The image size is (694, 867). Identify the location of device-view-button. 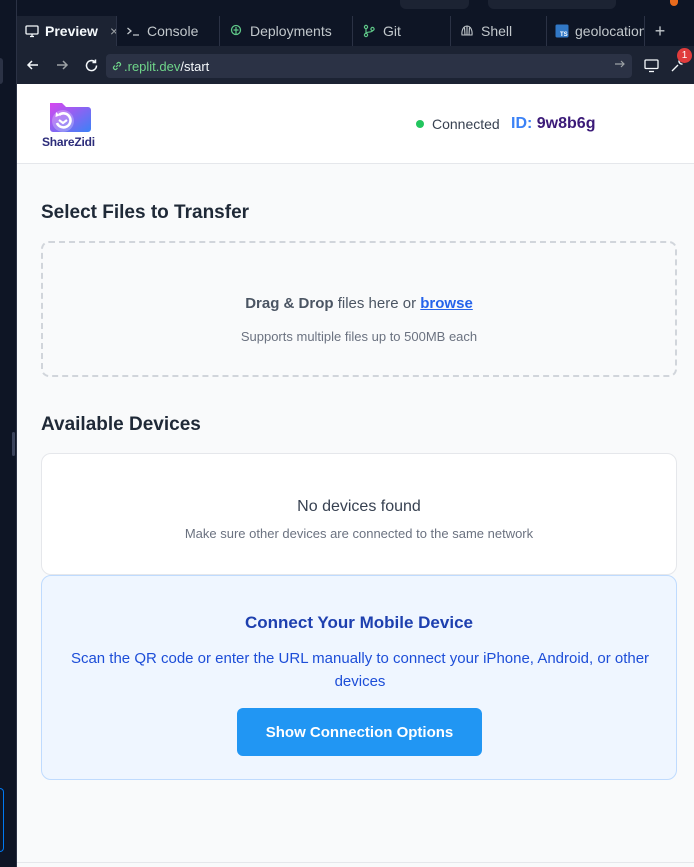
(651, 65).